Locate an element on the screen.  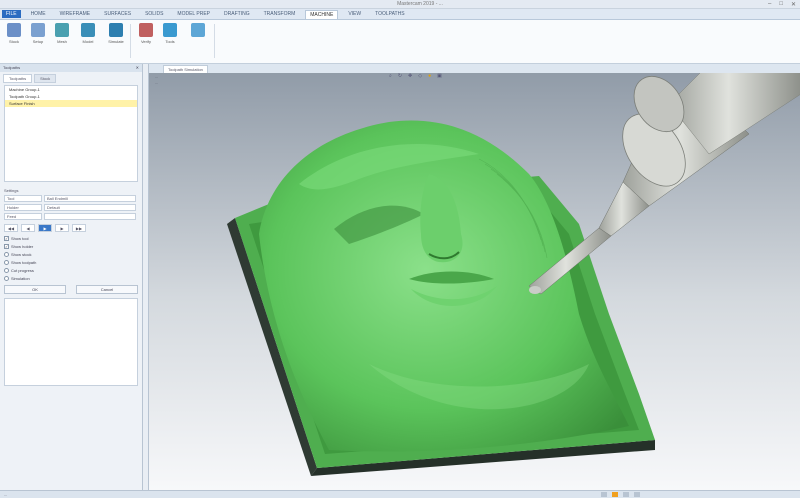
ribbon-button-mesh: Mesh is located at coordinates (62, 33).